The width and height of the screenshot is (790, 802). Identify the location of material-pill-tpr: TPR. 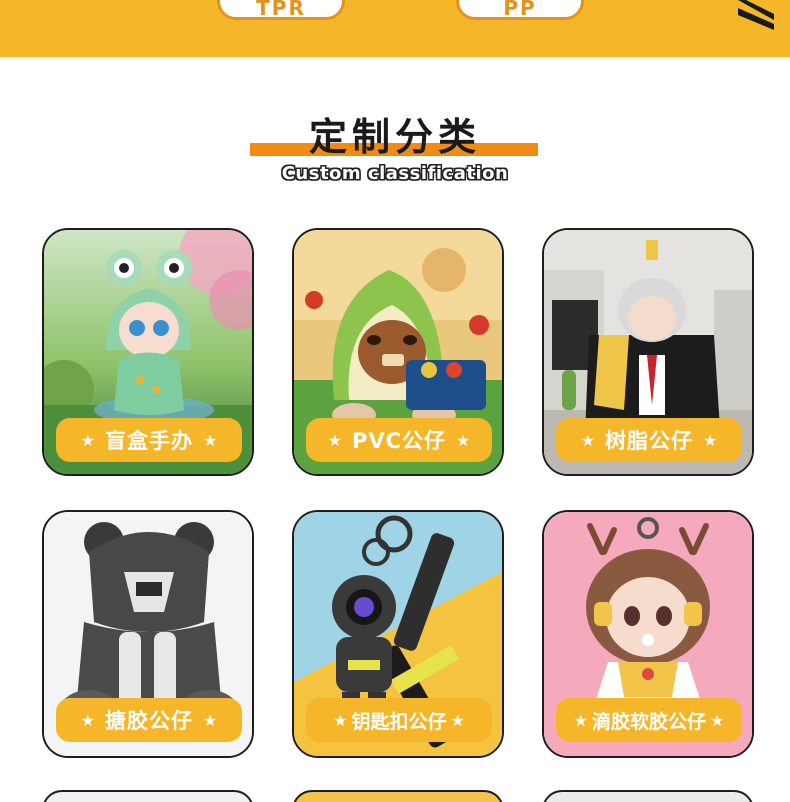
(281, 10).